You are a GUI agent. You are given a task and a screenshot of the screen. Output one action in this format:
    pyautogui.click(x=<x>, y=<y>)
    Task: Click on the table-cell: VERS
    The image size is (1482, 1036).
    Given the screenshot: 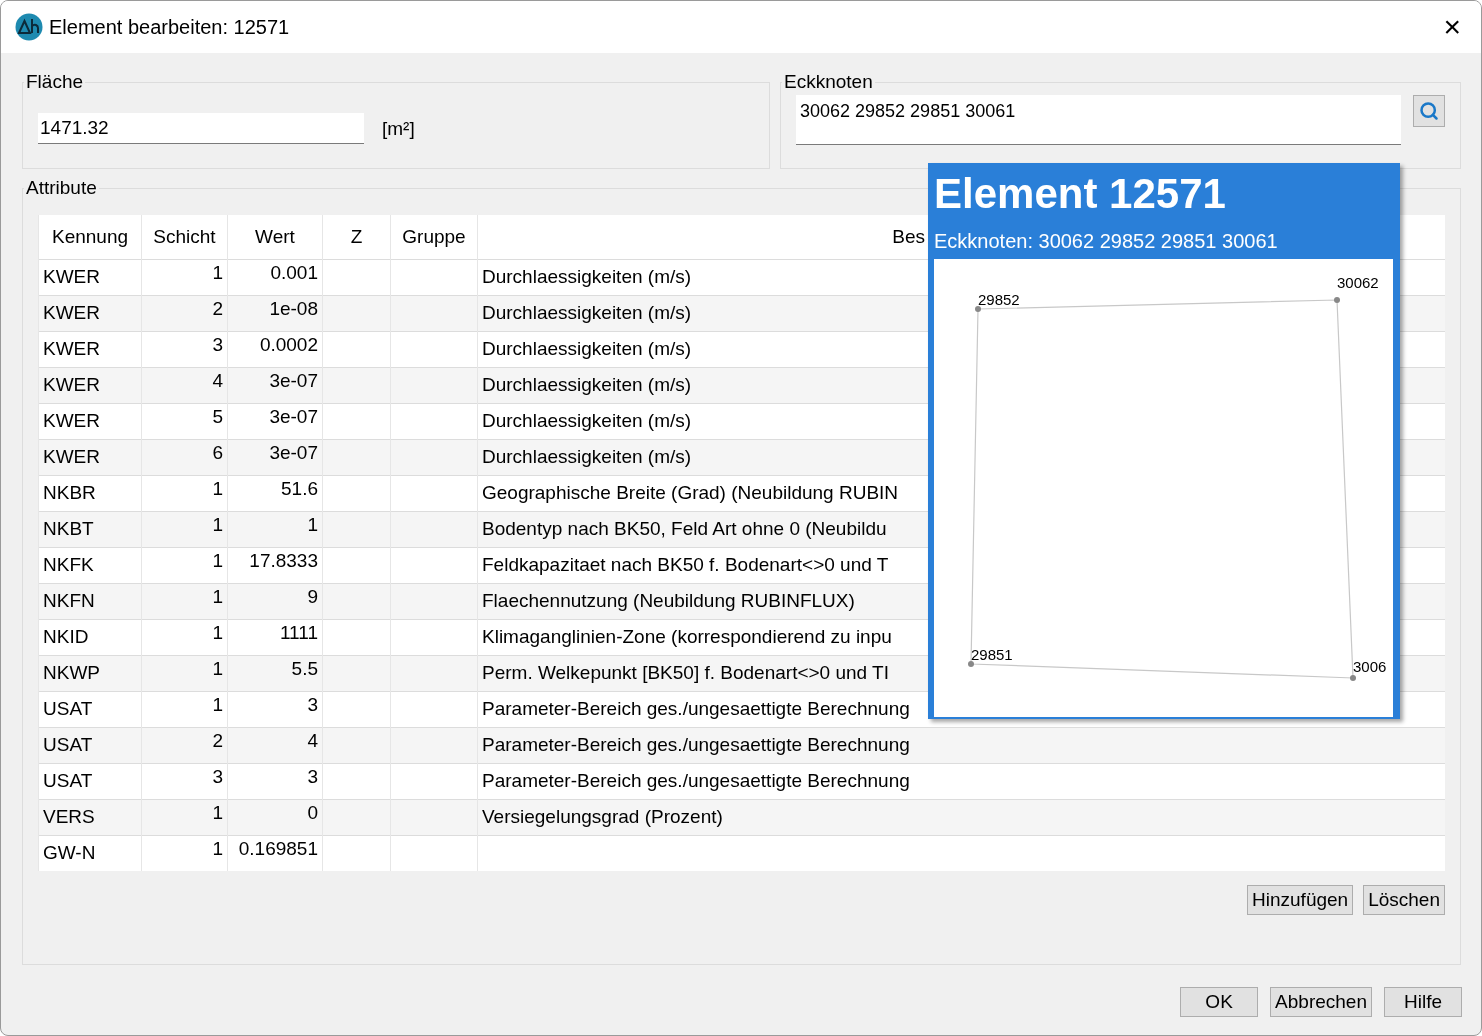 What is the action you would take?
    pyautogui.click(x=90, y=817)
    